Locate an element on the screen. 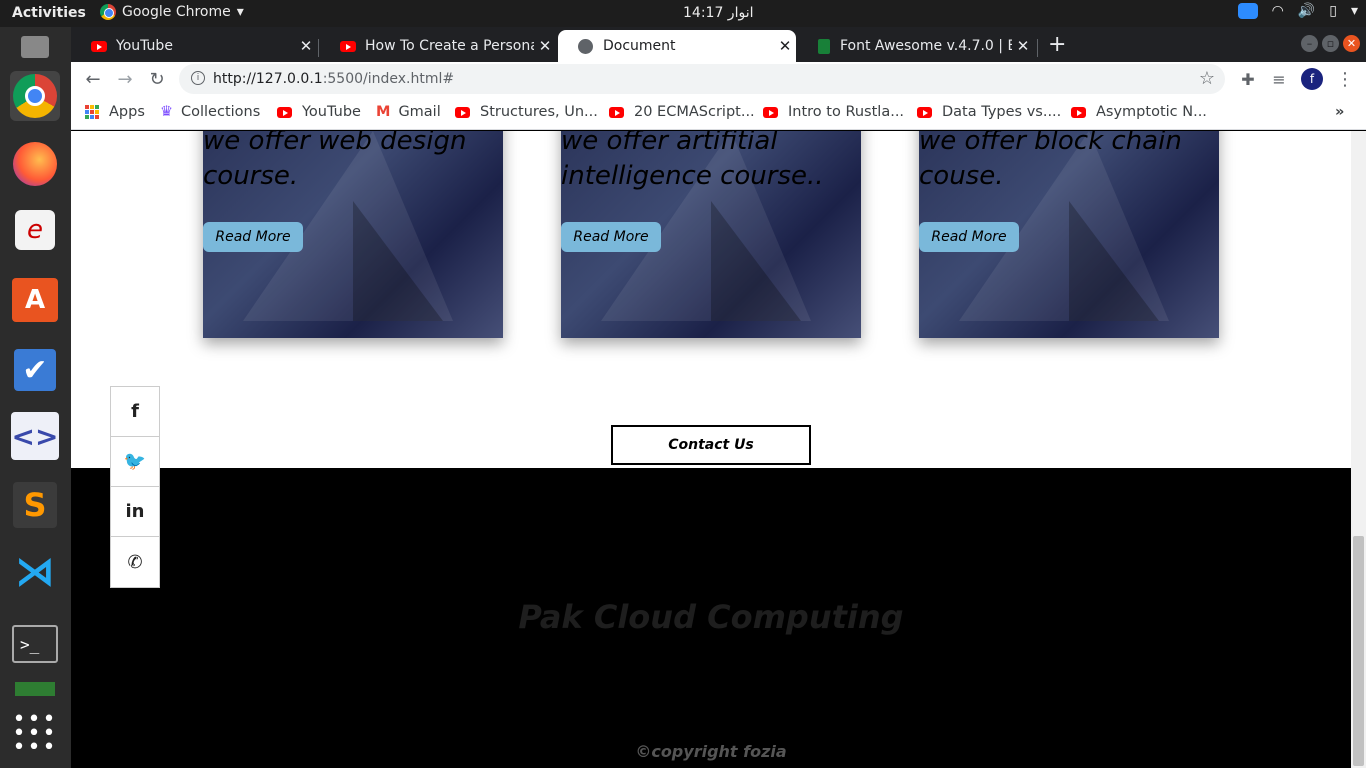  spreadsheet-icon is located at coordinates (35, 689).